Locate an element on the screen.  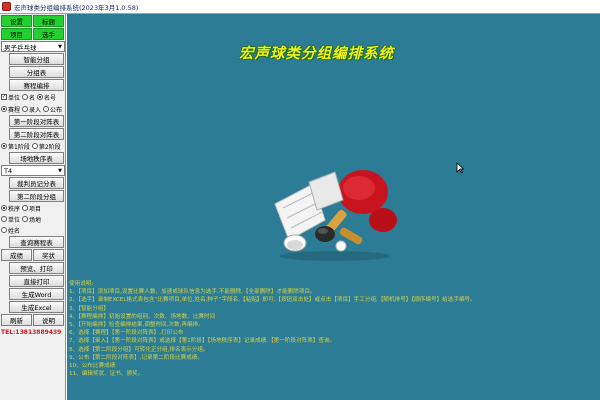
contact-phone: TEL:13813889439 is located at coordinates (31, 332).